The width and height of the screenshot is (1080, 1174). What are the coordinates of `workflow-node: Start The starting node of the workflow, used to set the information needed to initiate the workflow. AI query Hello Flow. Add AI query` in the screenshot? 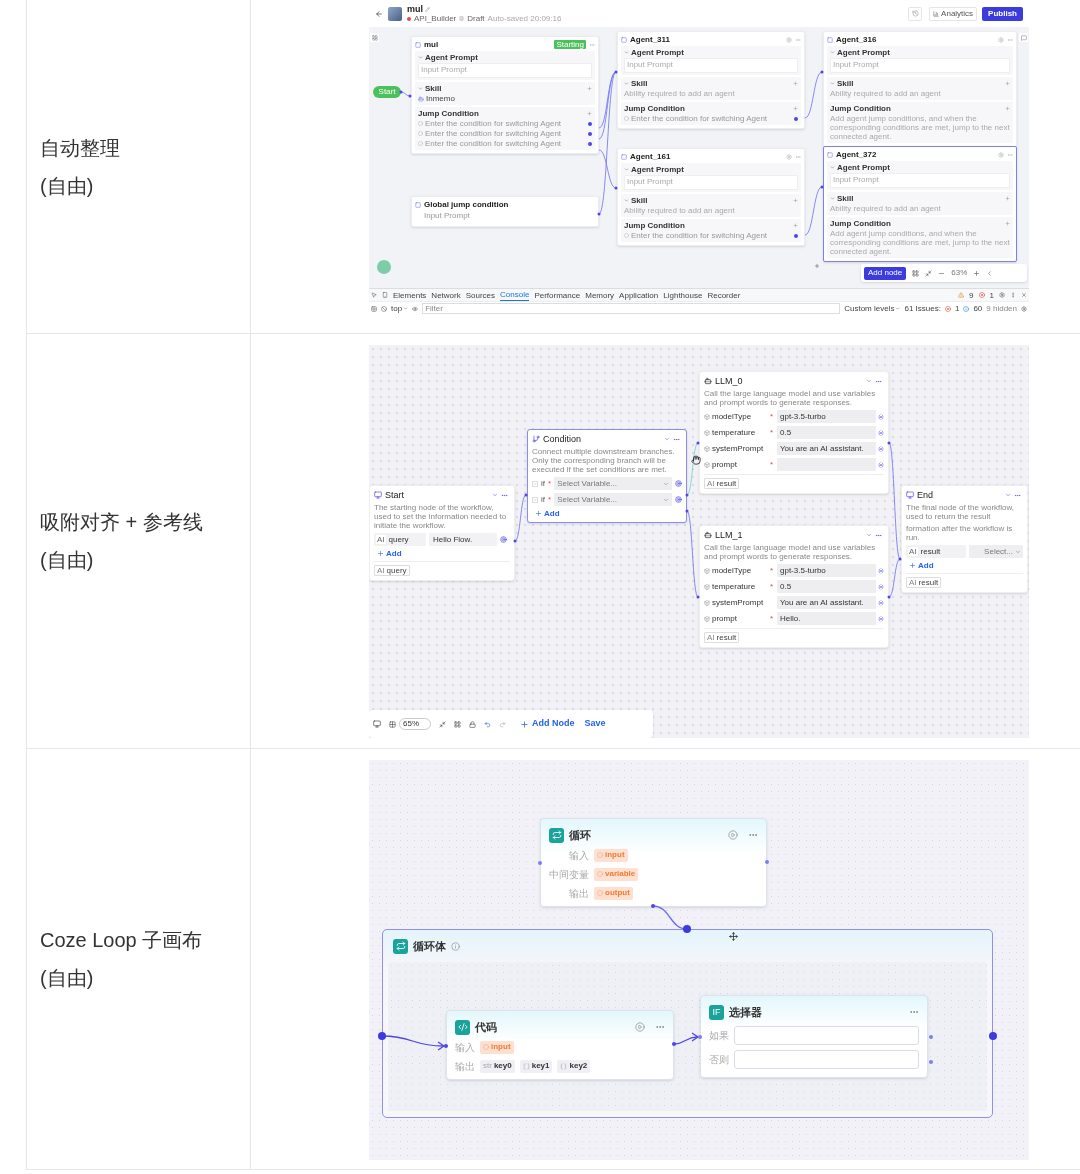 It's located at (442, 533).